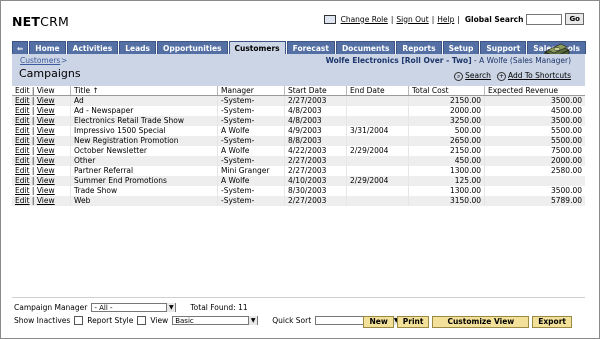 This screenshot has width=600, height=339. I want to click on customize-view-button: Customize View, so click(481, 322).